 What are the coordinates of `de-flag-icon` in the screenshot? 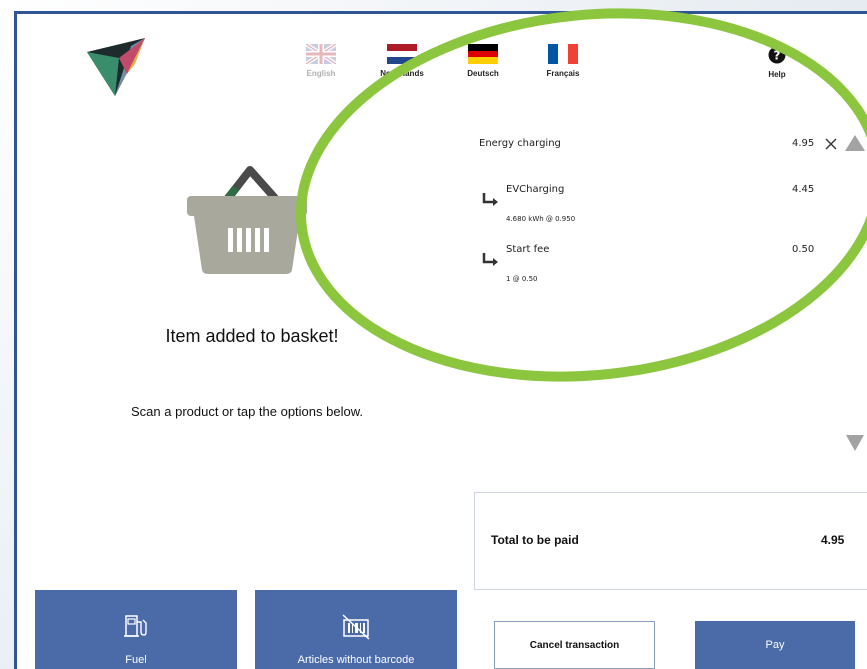 It's located at (483, 54).